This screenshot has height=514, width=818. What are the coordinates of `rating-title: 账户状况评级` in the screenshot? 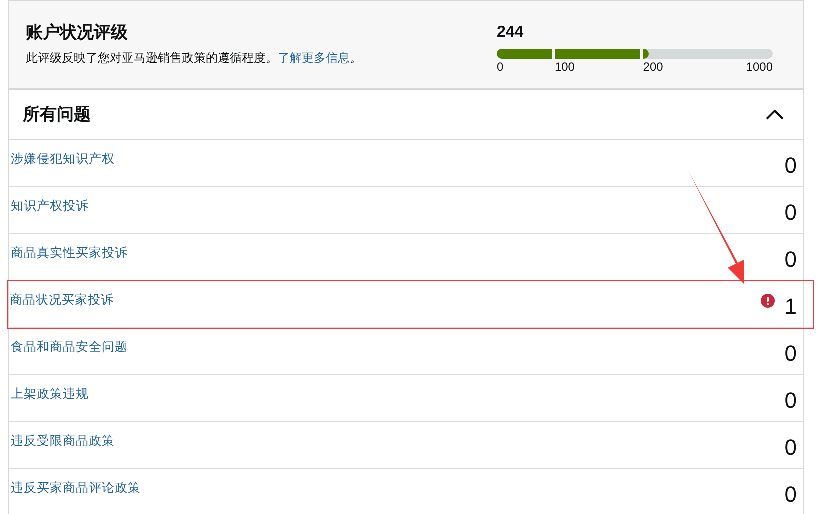 It's located at (77, 33).